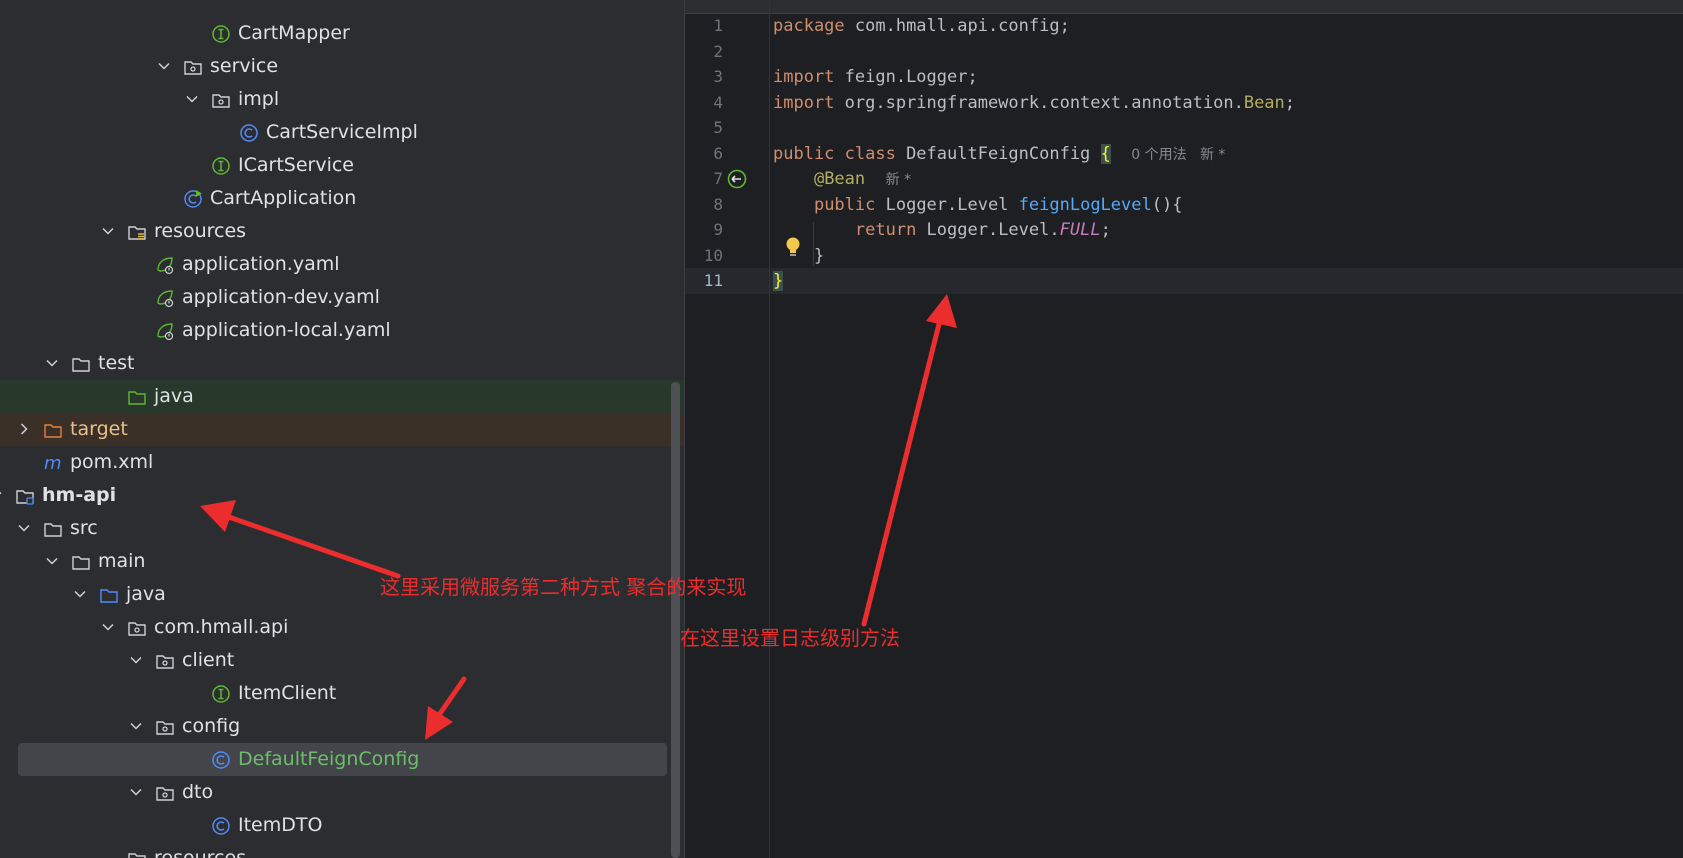 Image resolution: width=1683 pixels, height=858 pixels. I want to click on tree-row-label: application-dev.yaml, so click(281, 297).